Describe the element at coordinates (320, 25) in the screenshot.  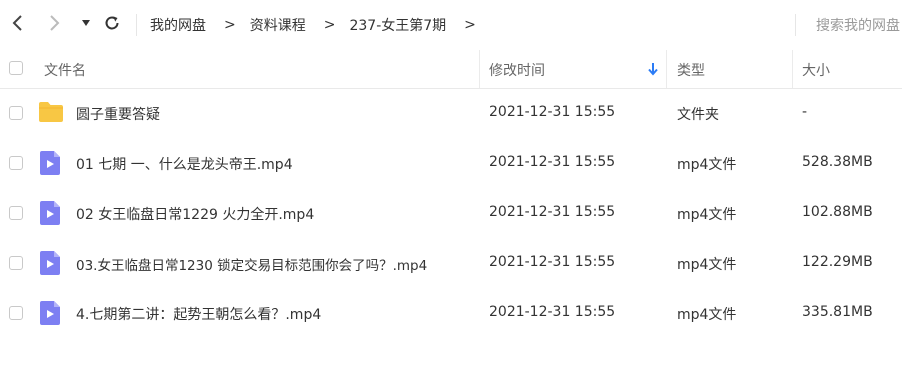
I see `breadcrumb: 我的网盘 > 资料课程 > 237-女王第7期 >` at that location.